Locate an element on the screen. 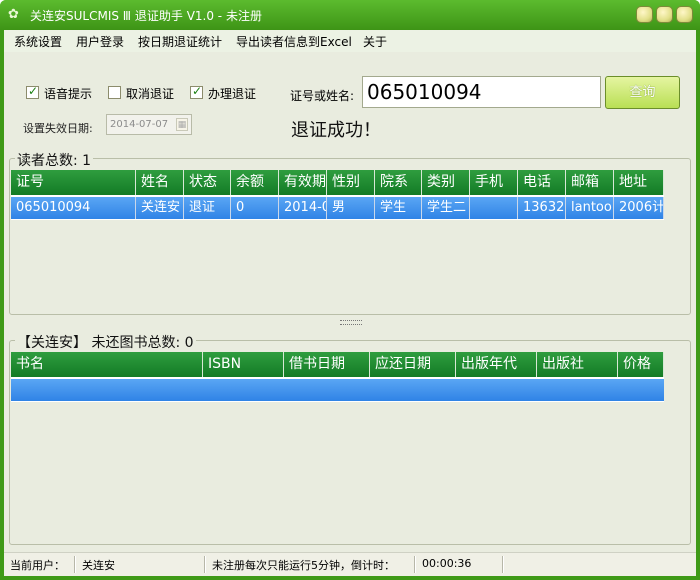 Image resolution: width=700 pixels, height=580 pixels. leaf-icon: ✿ is located at coordinates (13, 14).